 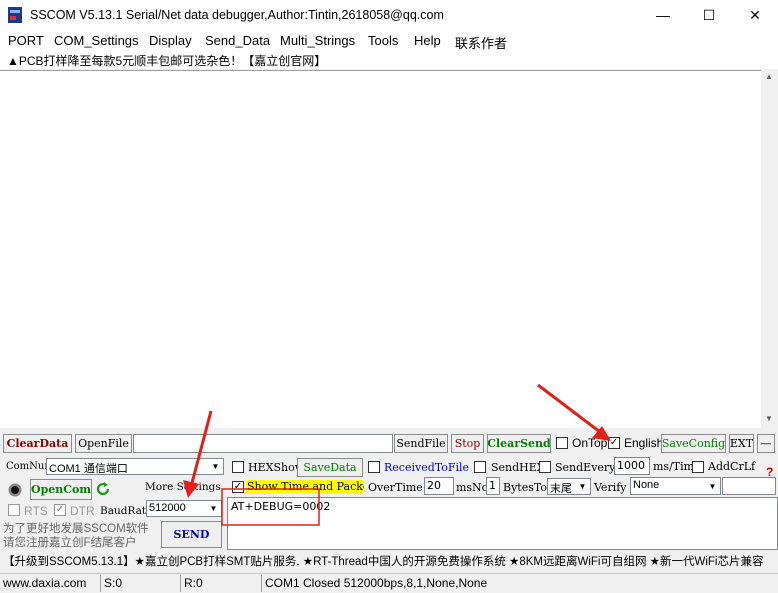 What do you see at coordinates (270, 507) in the screenshot?
I see `annotation-box-send-text` at bounding box center [270, 507].